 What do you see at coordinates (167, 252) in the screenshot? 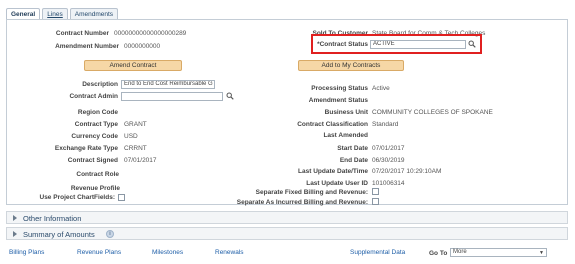
I see `milestones-link: Milestones` at bounding box center [167, 252].